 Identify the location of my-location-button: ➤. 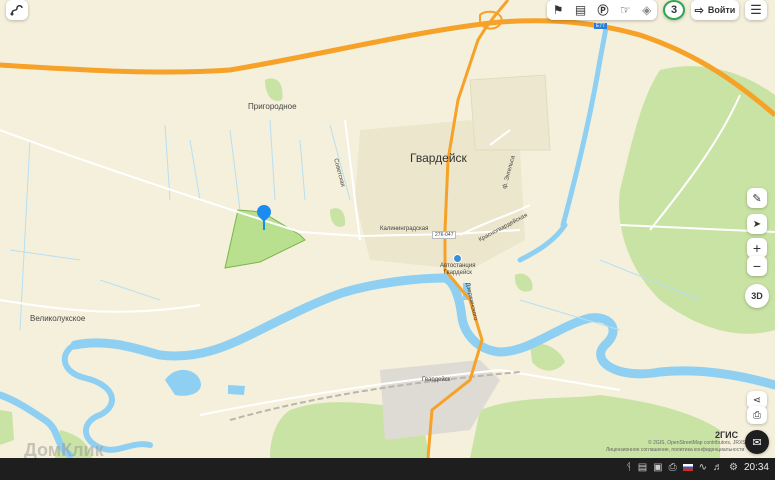
(757, 224).